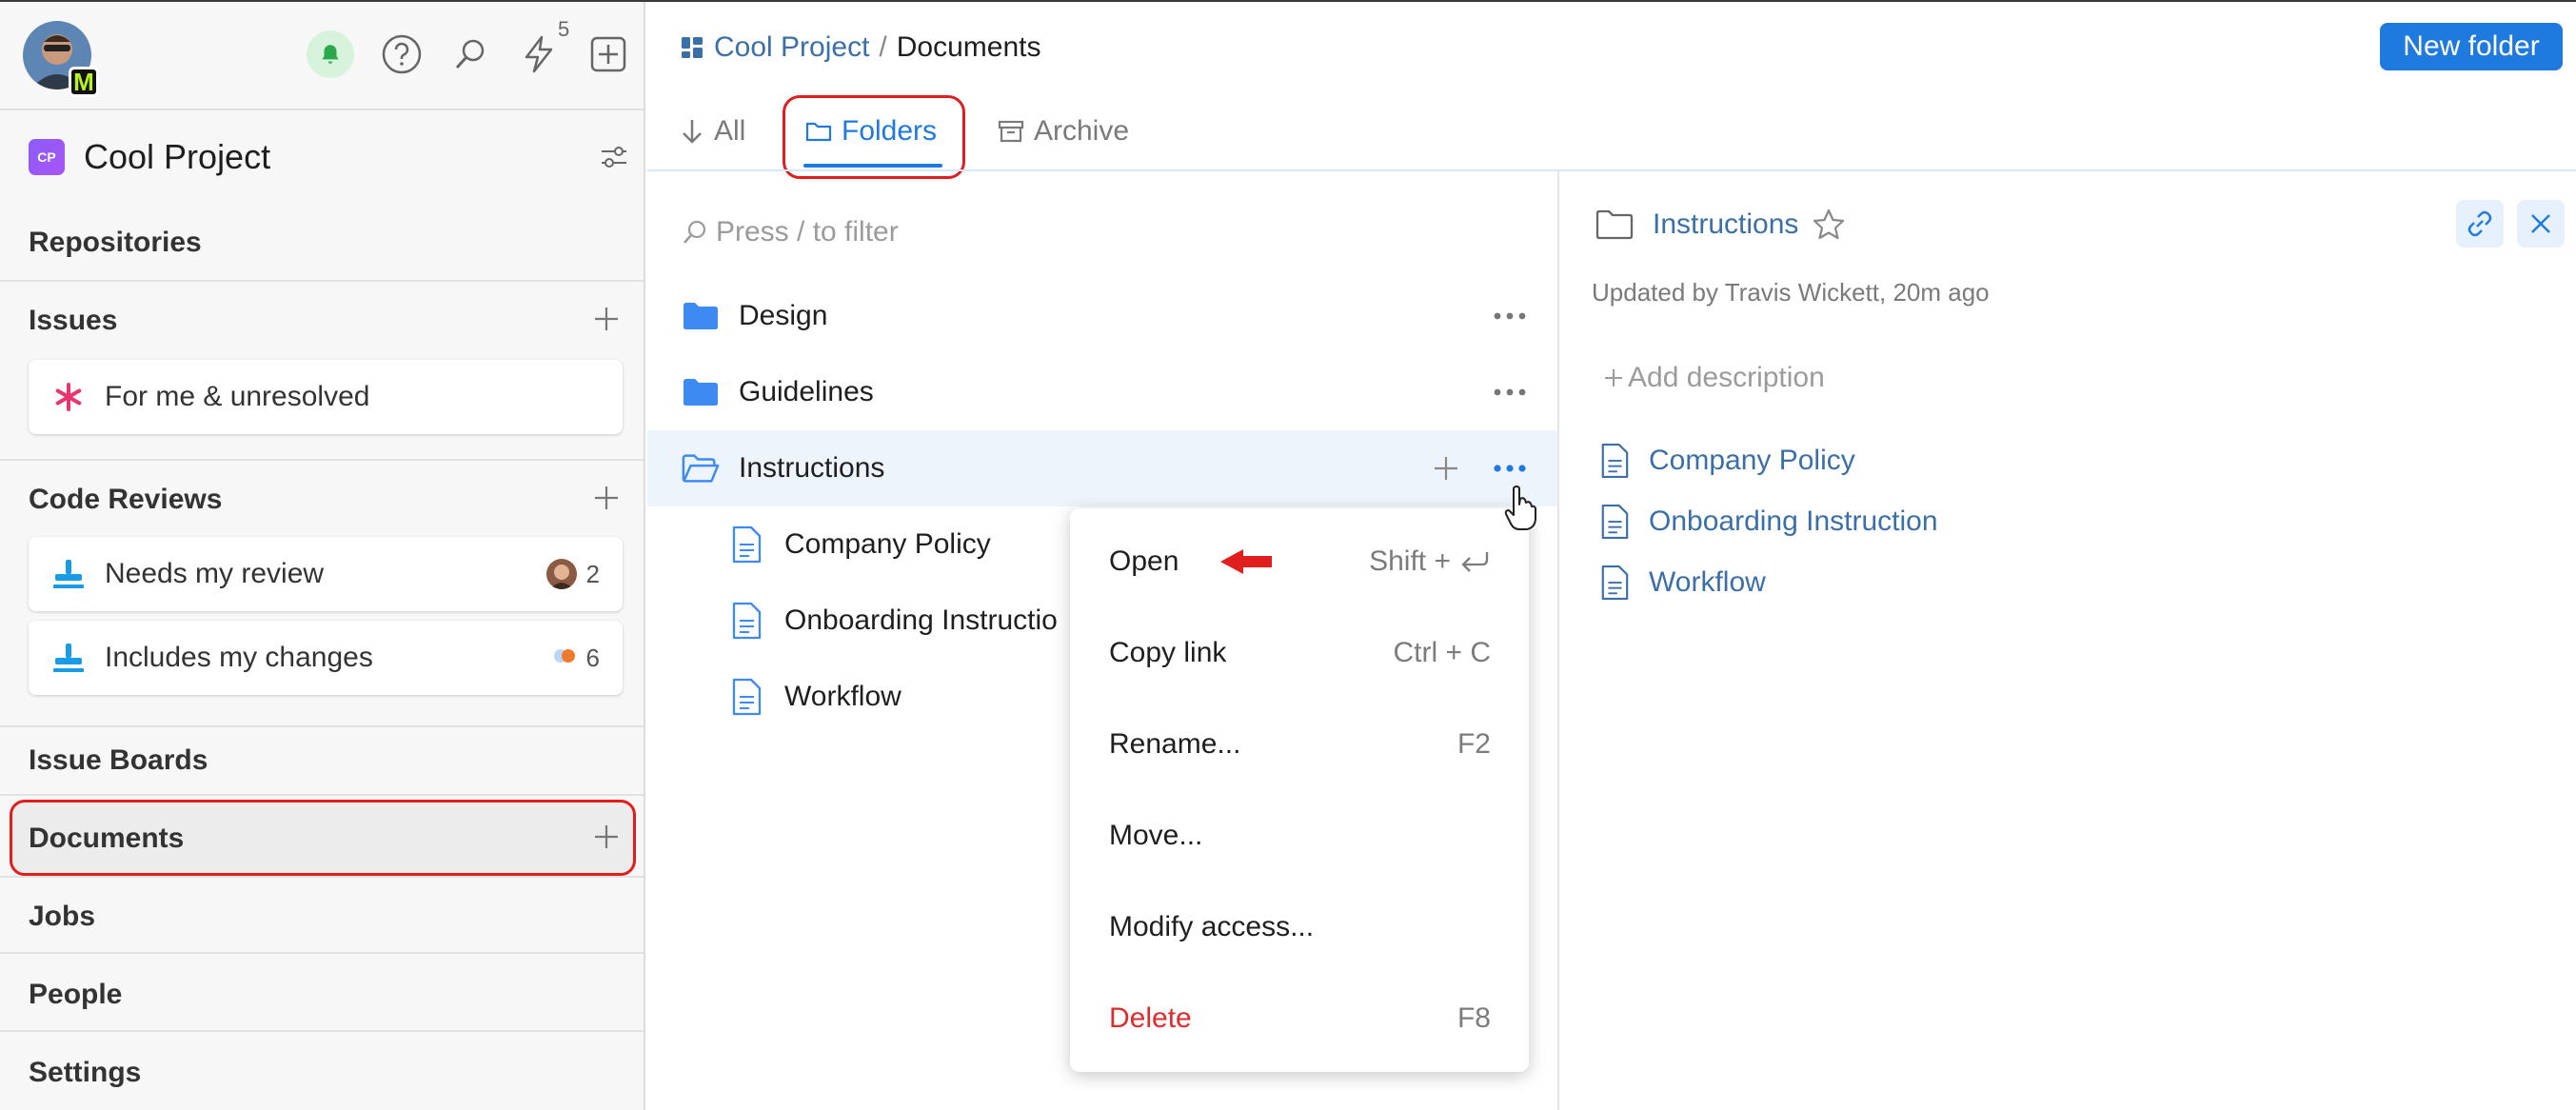 The width and height of the screenshot is (2576, 1110). Describe the element at coordinates (237, 396) in the screenshot. I see `issue-filter-label: For me & unresolved` at that location.